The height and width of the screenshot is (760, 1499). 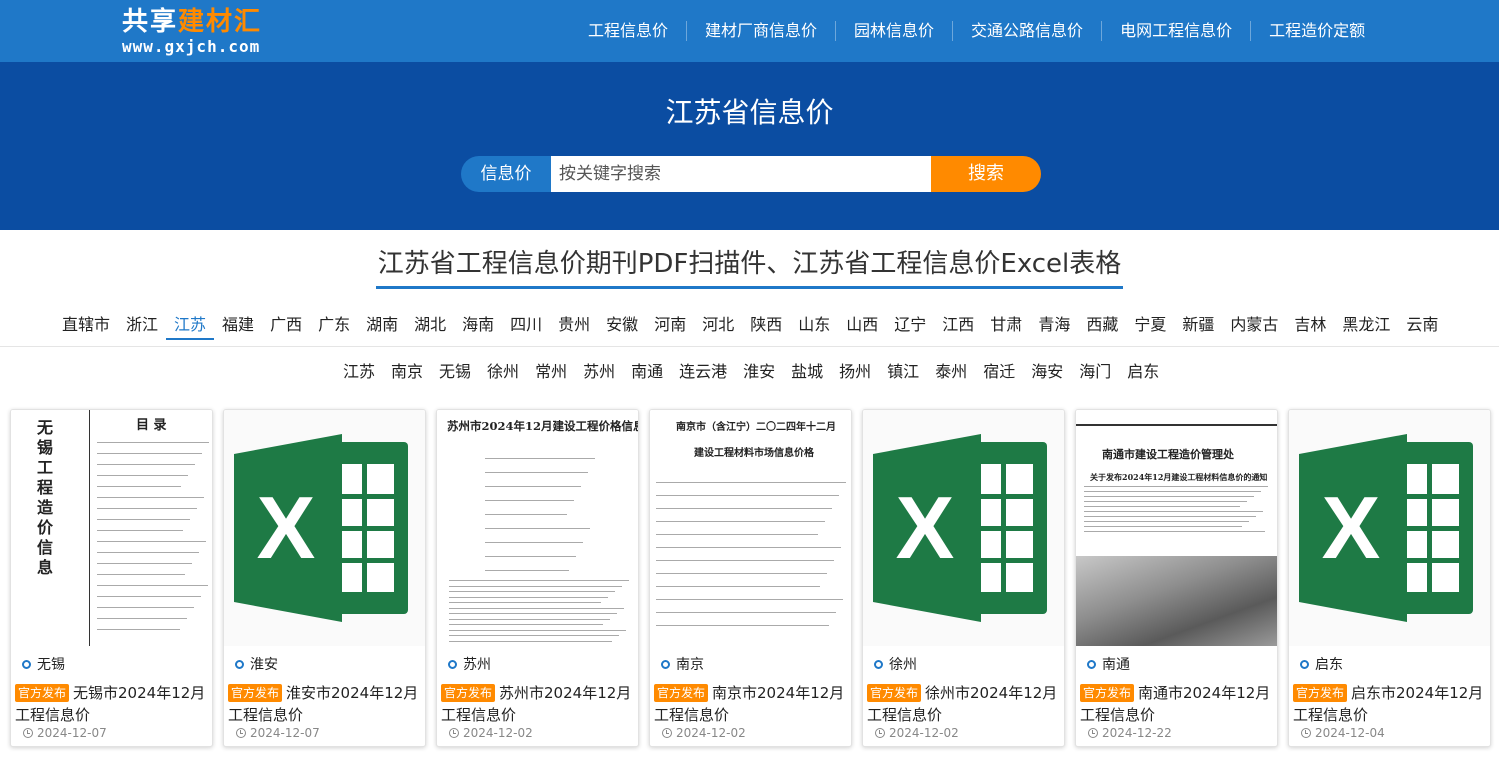 I want to click on card-city: 苏州, so click(x=469, y=664).